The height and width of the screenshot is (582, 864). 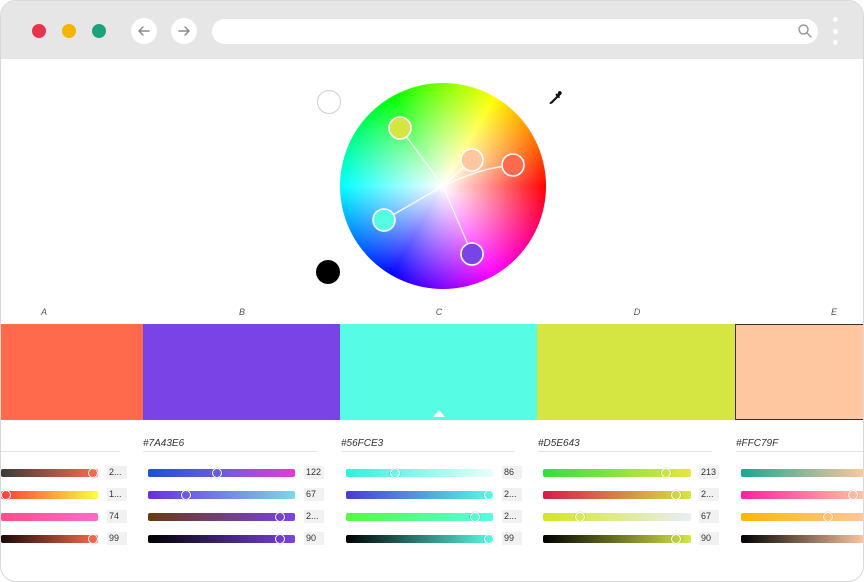 I want to click on back-button, so click(x=144, y=31).